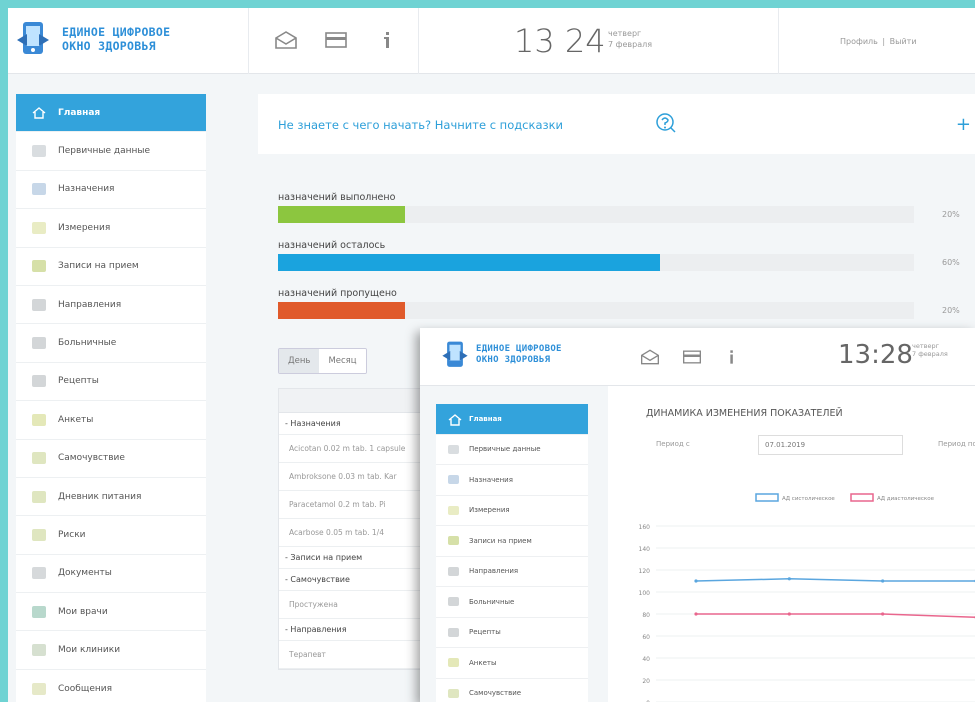  I want to click on sidebar-item-label: Главная, so click(485, 418).